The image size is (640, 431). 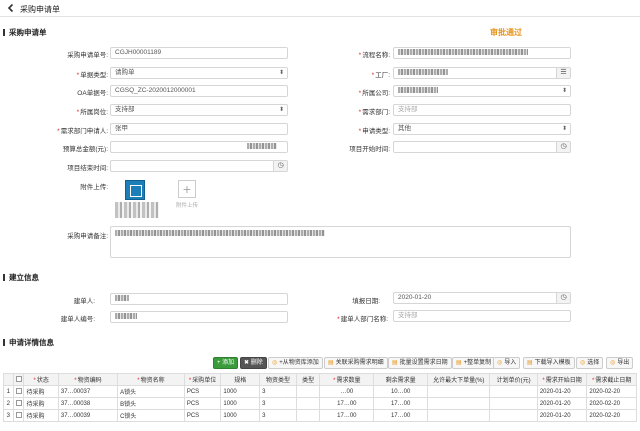 What do you see at coordinates (94, 187) in the screenshot?
I see `attachment-label: 附件上传:` at bounding box center [94, 187].